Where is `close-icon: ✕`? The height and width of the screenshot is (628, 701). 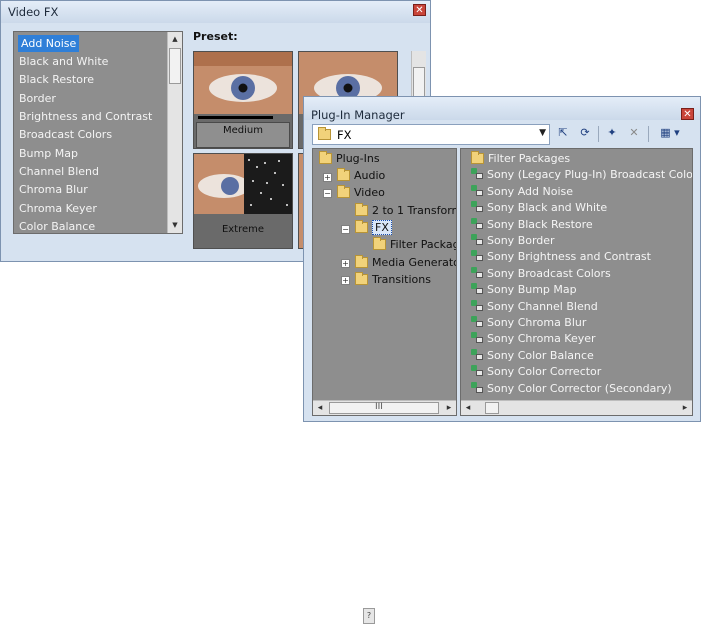 close-icon: ✕ is located at coordinates (419, 10).